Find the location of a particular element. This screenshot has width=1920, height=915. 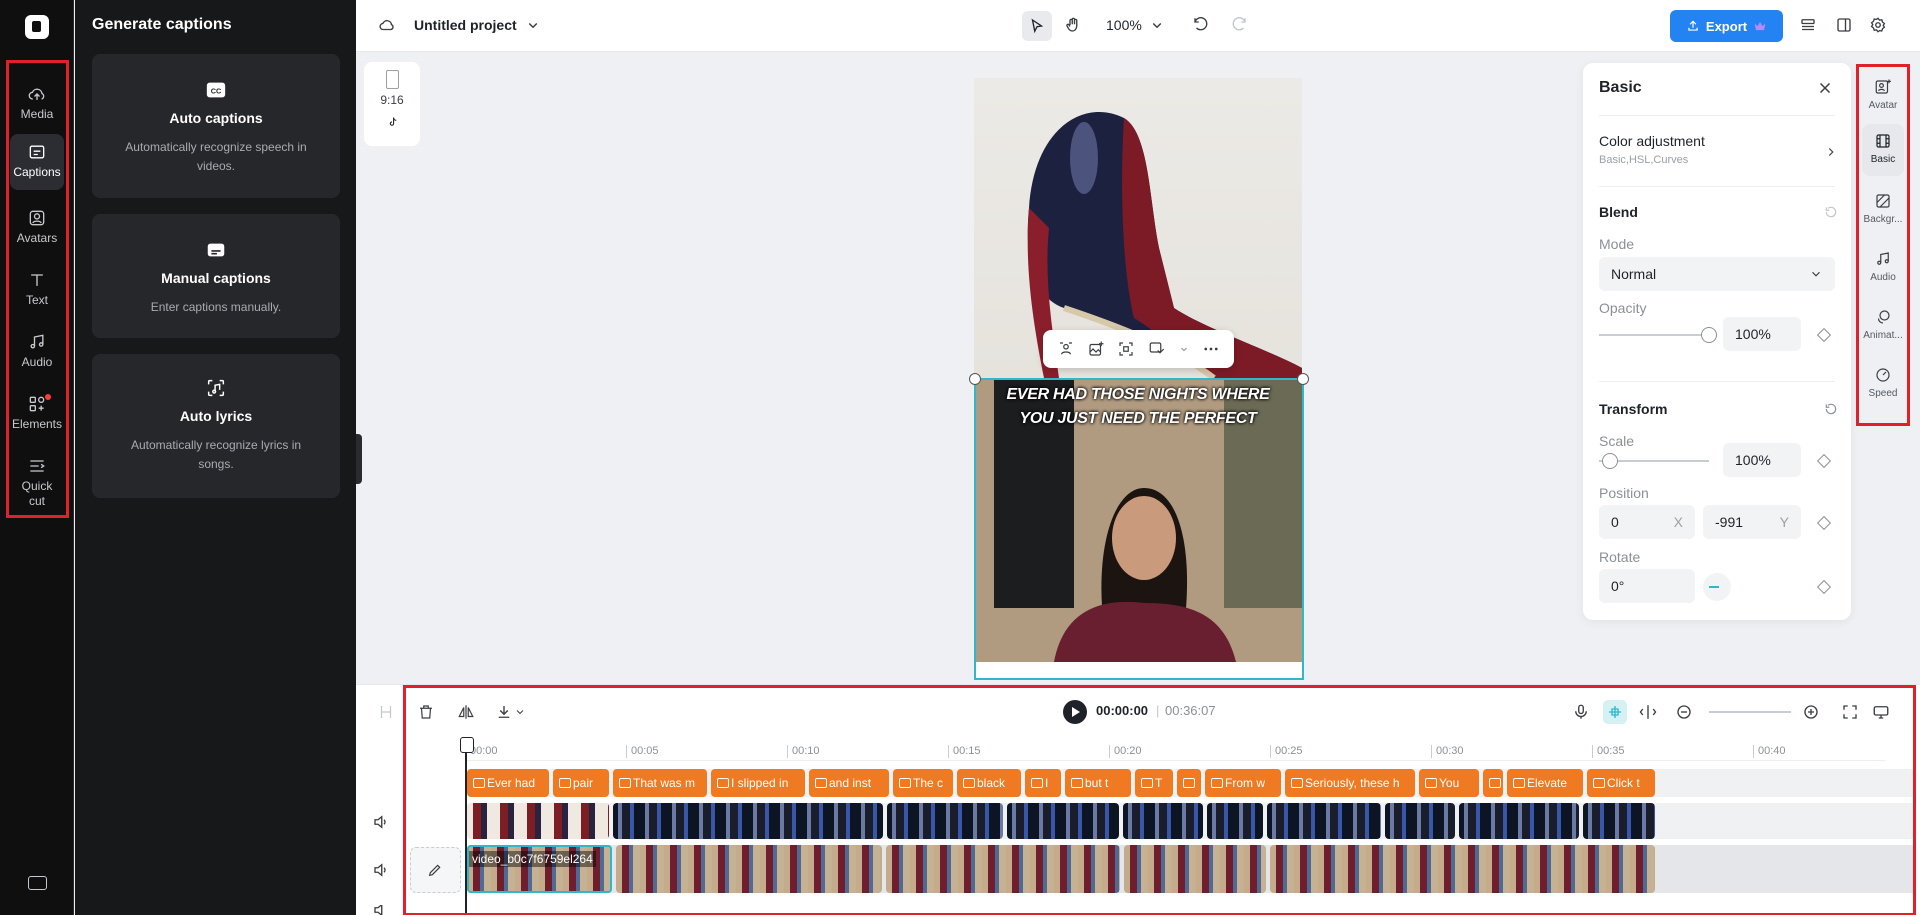

remove-background-icon is located at coordinates (1066, 349).